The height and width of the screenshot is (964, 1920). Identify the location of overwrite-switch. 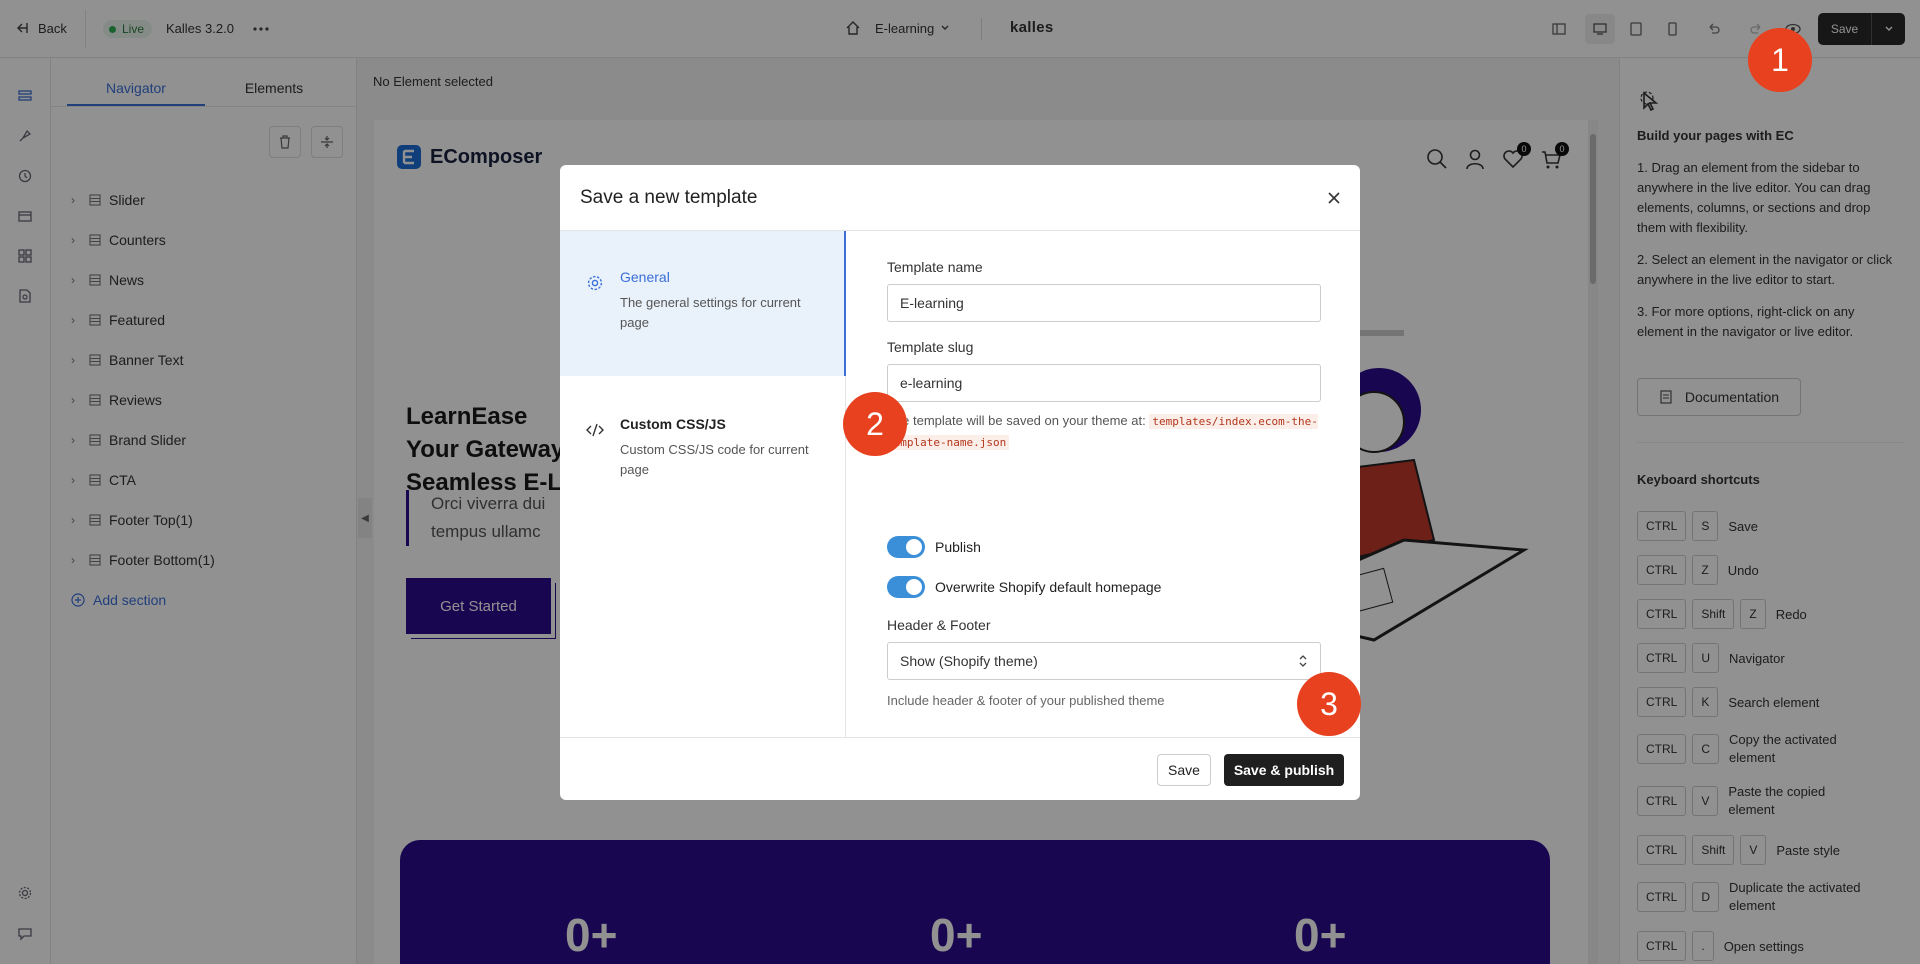
(906, 587).